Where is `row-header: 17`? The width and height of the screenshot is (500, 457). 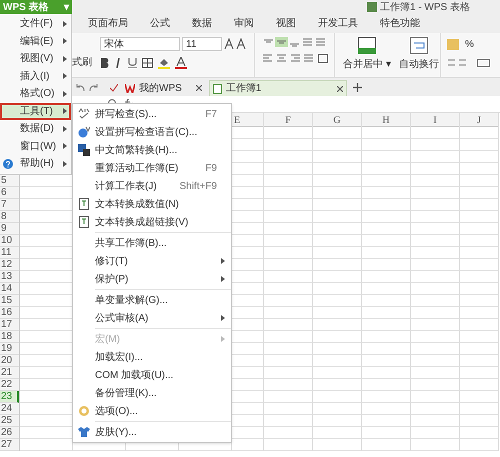
row-header: 17 is located at coordinates (9, 325).